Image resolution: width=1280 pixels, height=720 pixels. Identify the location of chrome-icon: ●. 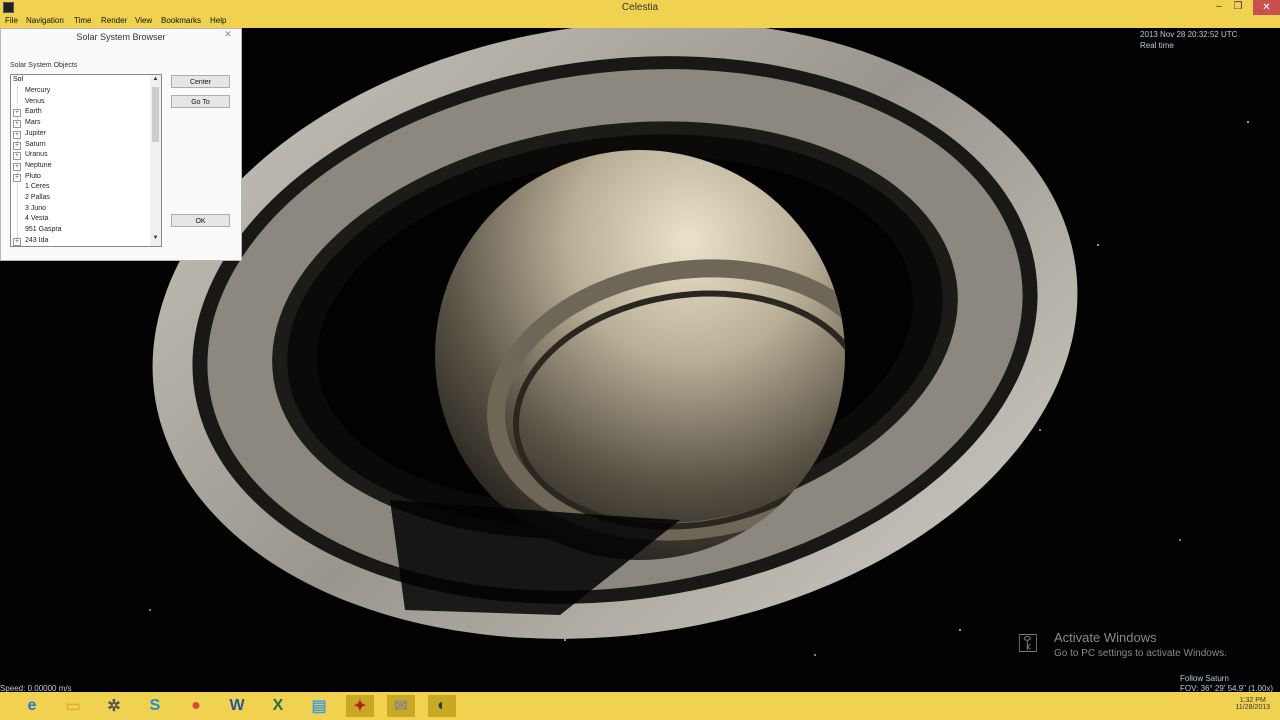
(196, 706).